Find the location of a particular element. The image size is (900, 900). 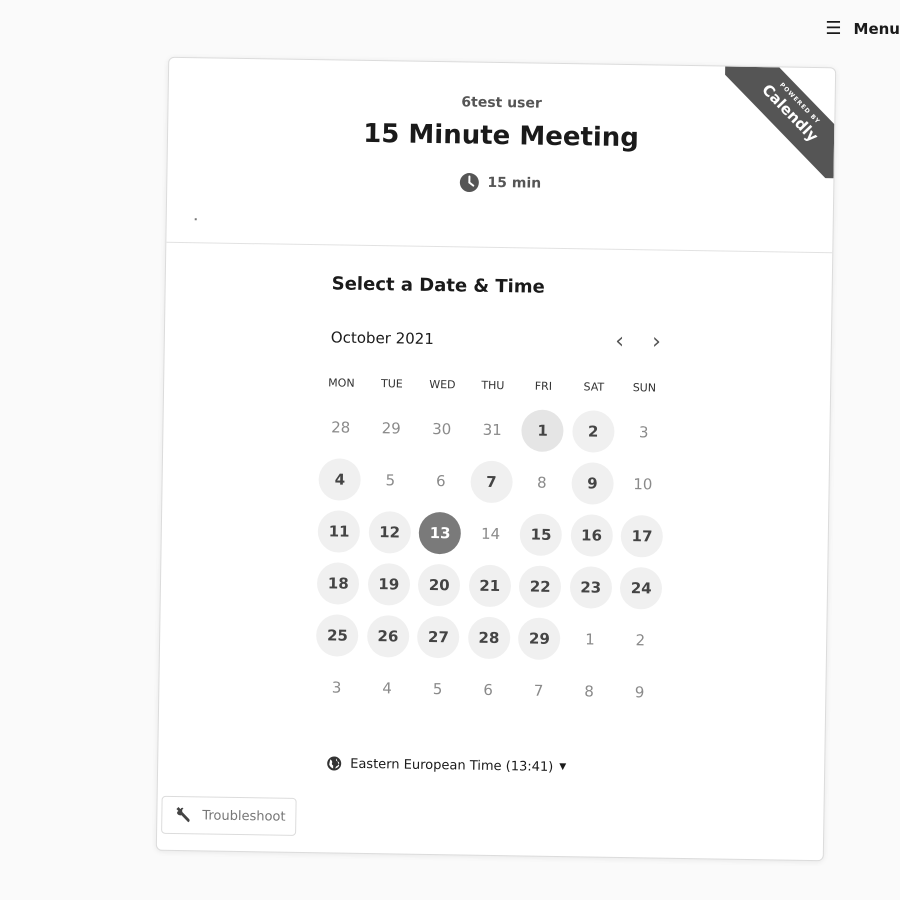

calendar-day: 19 is located at coordinates (388, 584).